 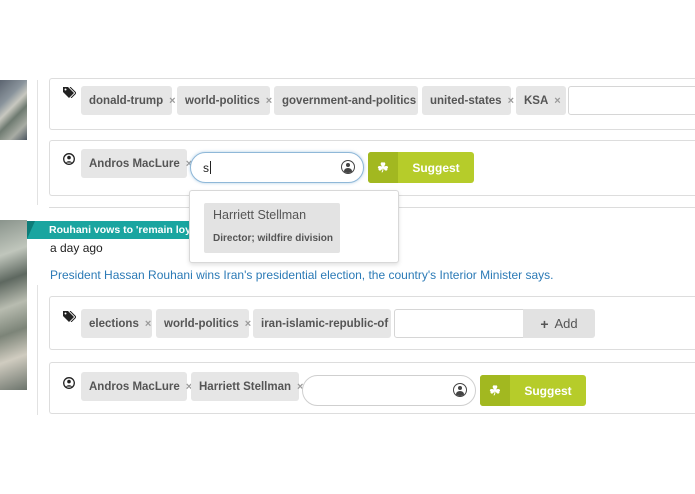 I want to click on tag-chip: united-states ×, so click(x=468, y=100).